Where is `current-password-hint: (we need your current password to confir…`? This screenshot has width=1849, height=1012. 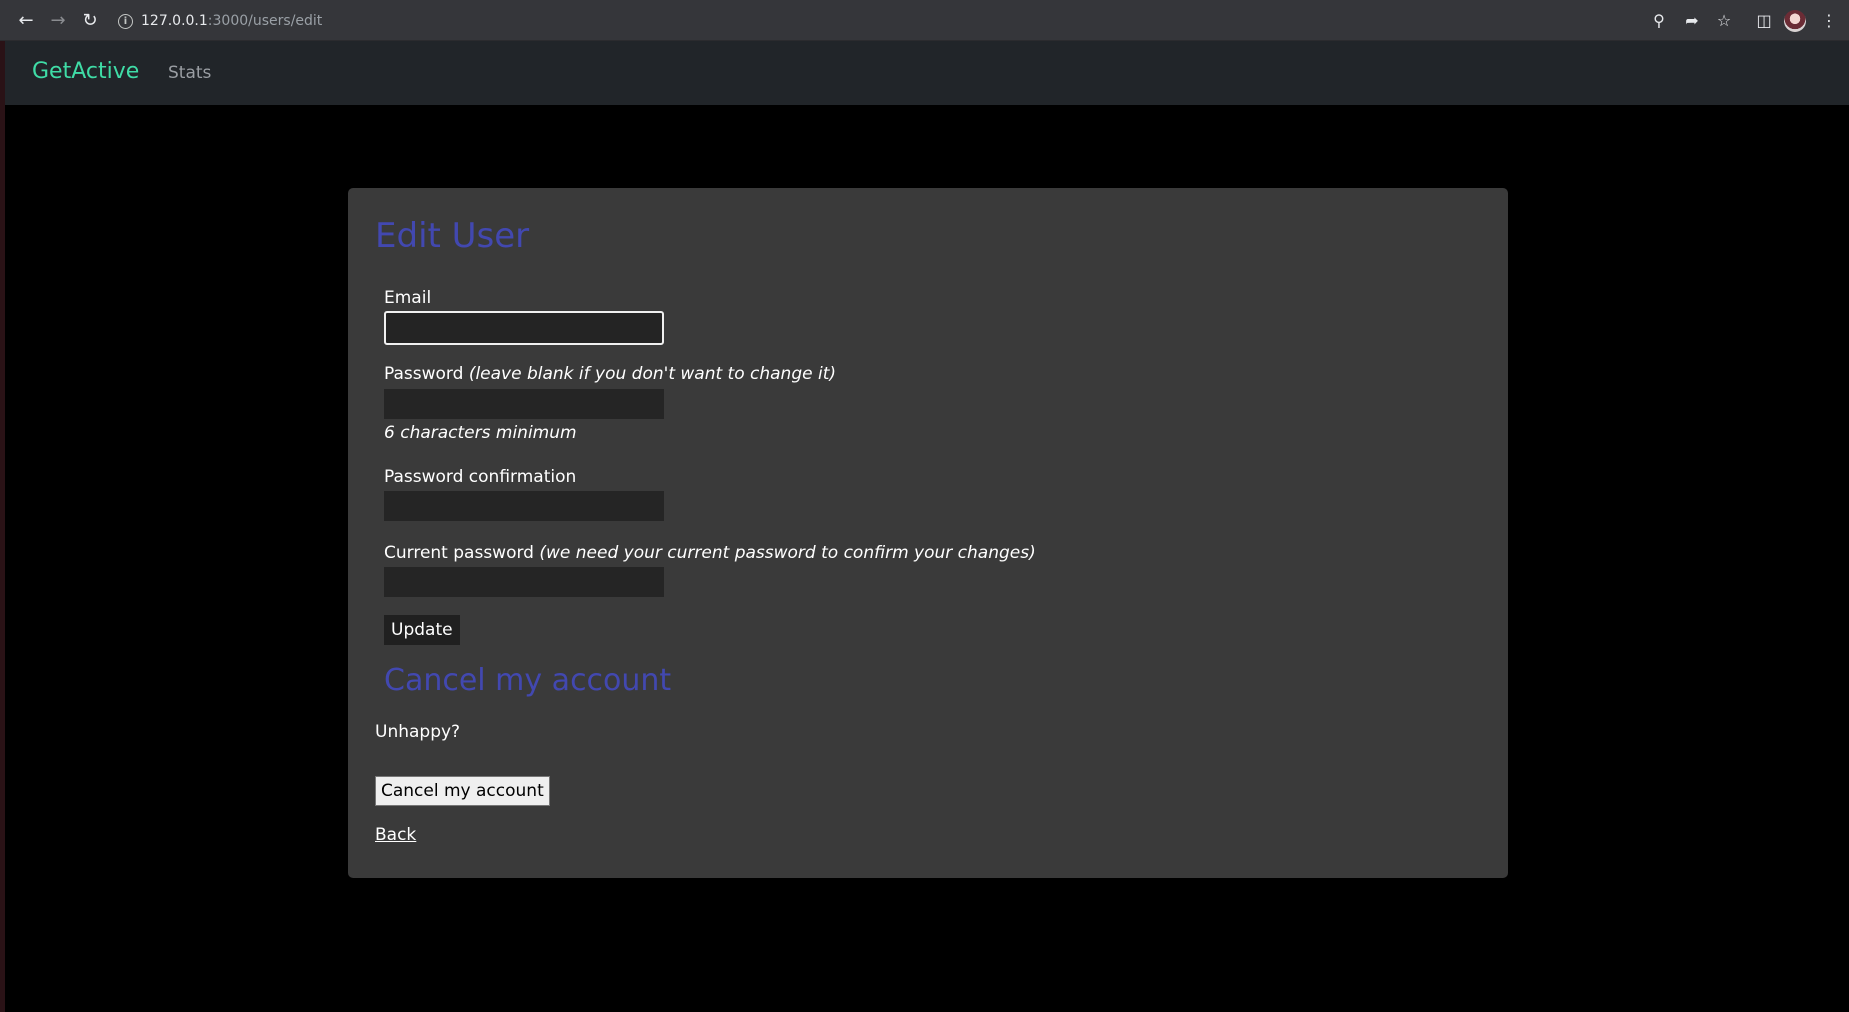
current-password-hint: (we need your current password to confir… is located at coordinates (787, 553).